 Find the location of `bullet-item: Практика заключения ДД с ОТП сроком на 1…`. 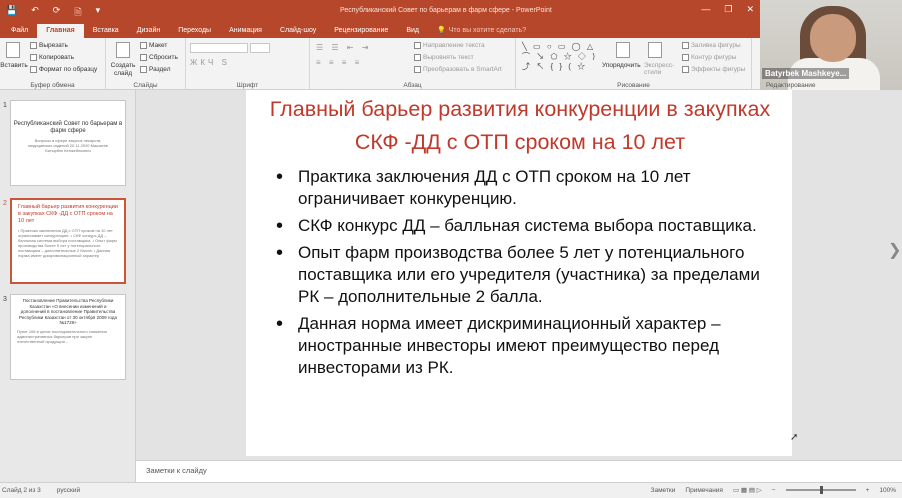

bullet-item: Практика заключения ДД с ОТП сроком на 1… is located at coordinates (526, 188).